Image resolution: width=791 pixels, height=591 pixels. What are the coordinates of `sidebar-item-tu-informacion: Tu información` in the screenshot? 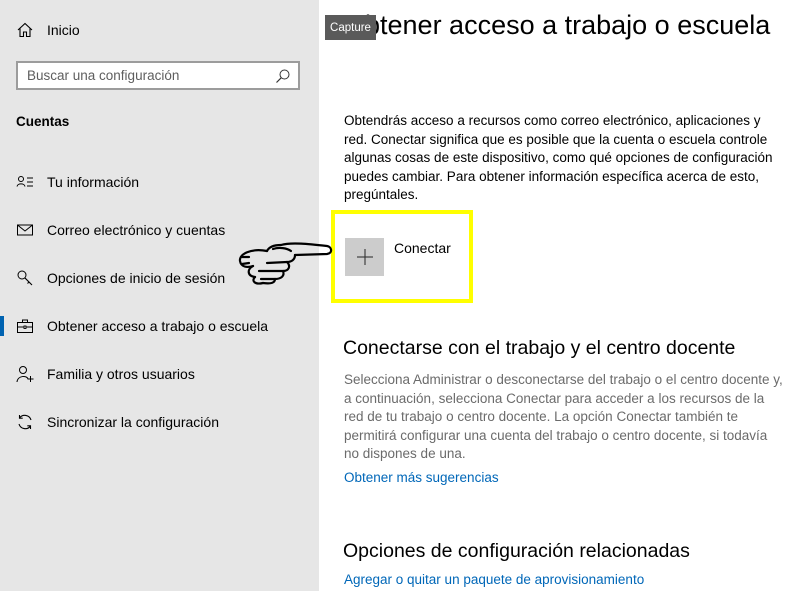 It's located at (159, 182).